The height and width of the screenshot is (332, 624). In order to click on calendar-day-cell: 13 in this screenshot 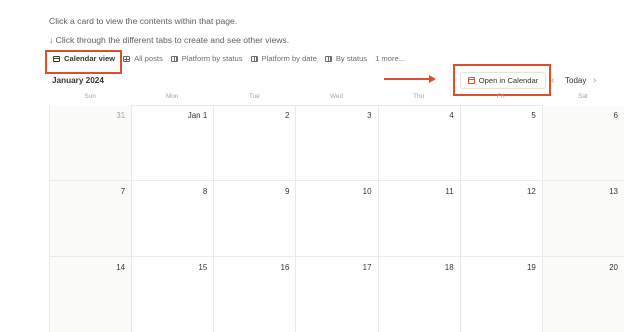, I will do `click(582, 218)`.